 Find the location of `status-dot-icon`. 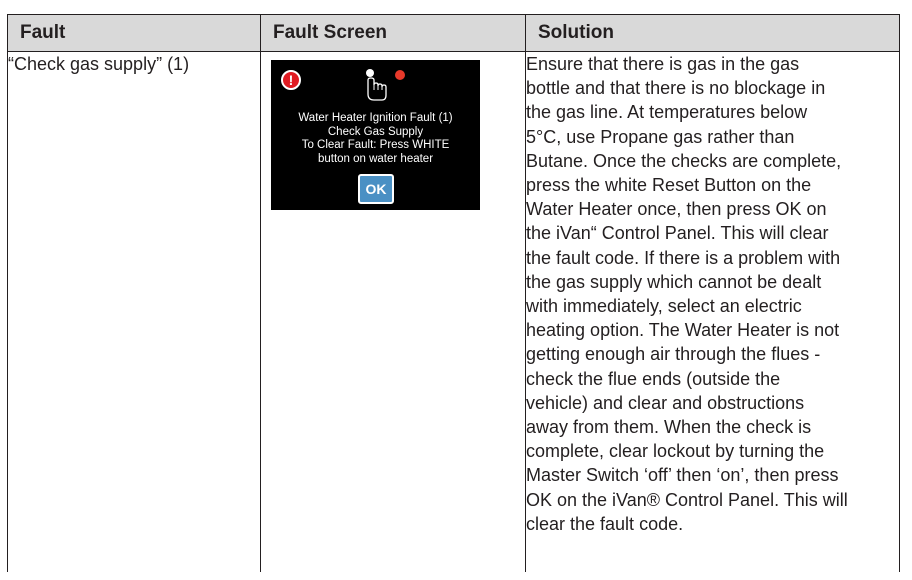

status-dot-icon is located at coordinates (400, 75).